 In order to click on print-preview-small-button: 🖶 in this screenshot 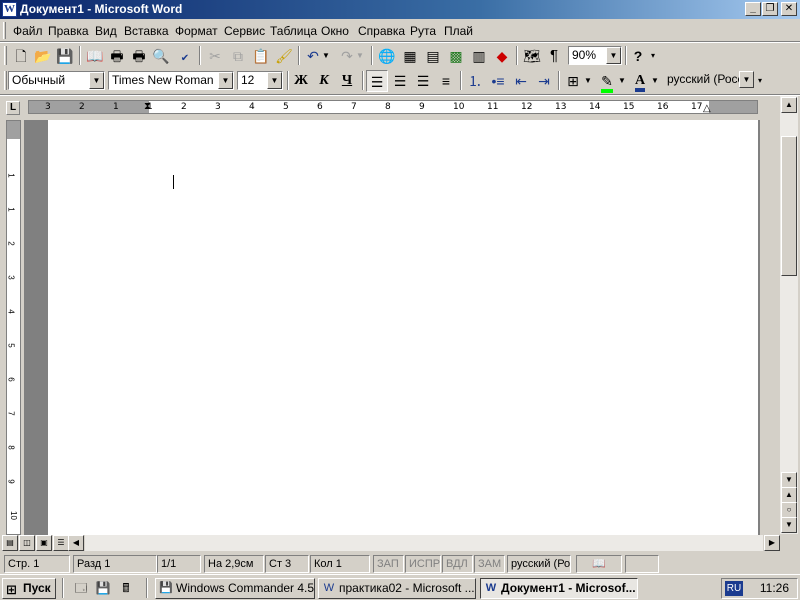, I will do `click(139, 56)`.